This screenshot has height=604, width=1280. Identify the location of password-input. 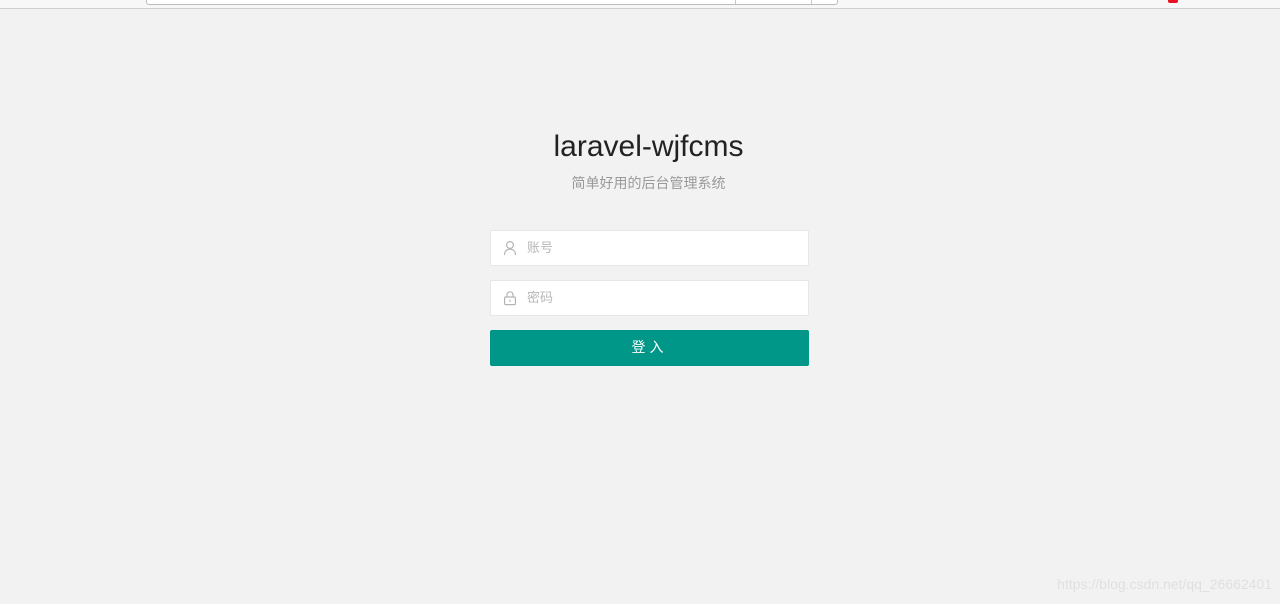
(662, 298).